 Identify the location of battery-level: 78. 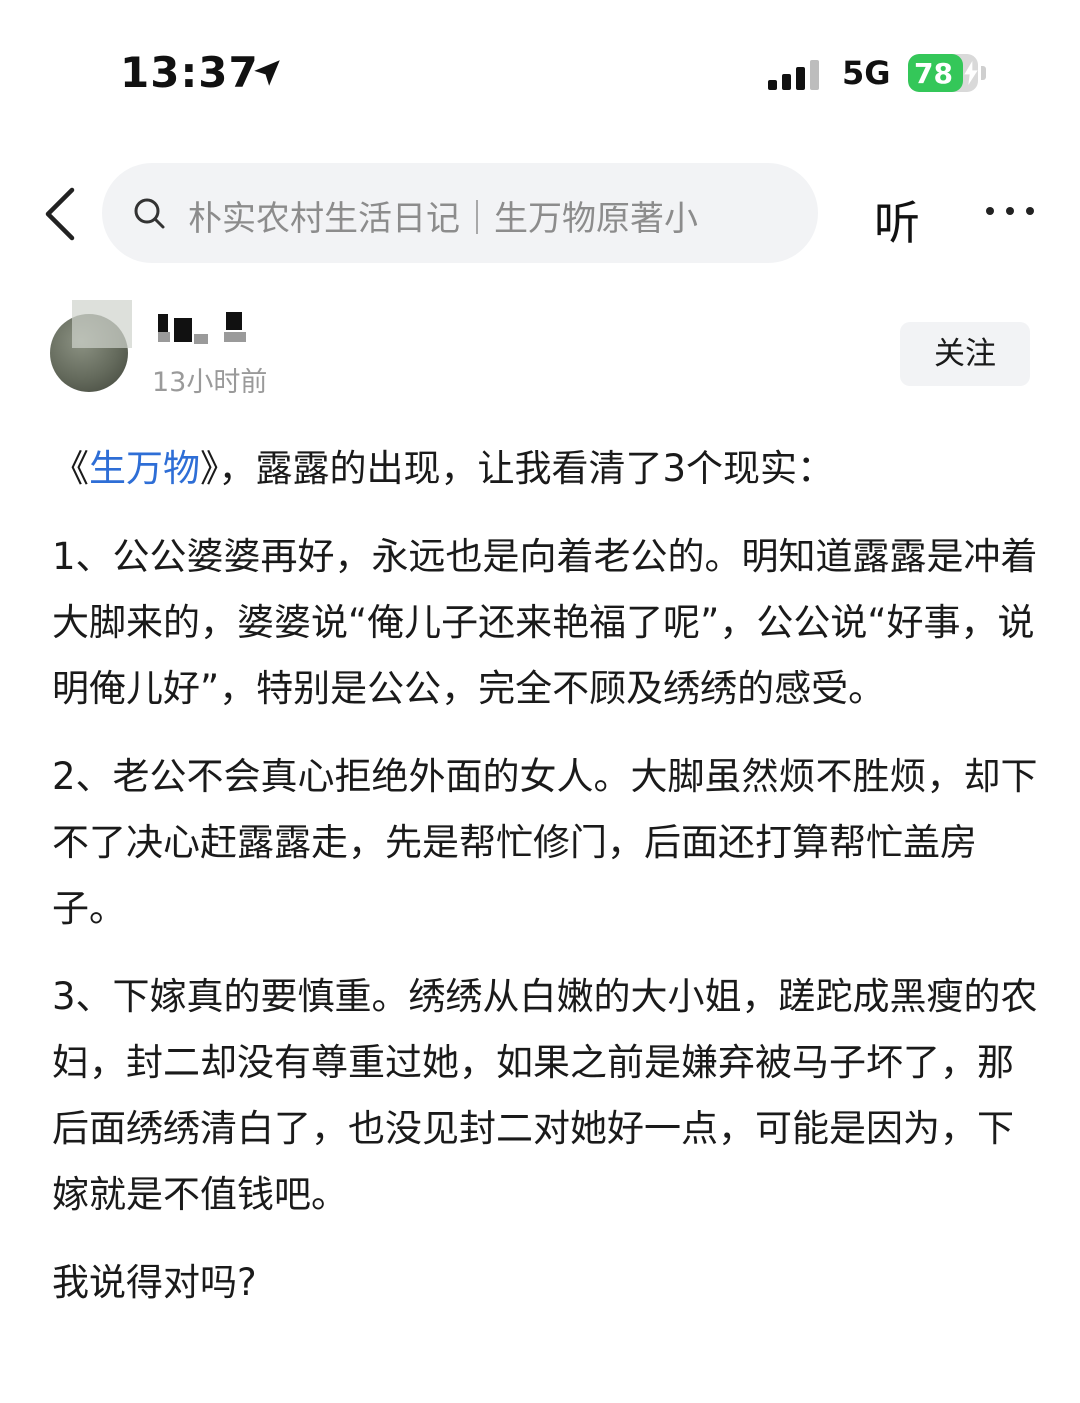
(933, 73).